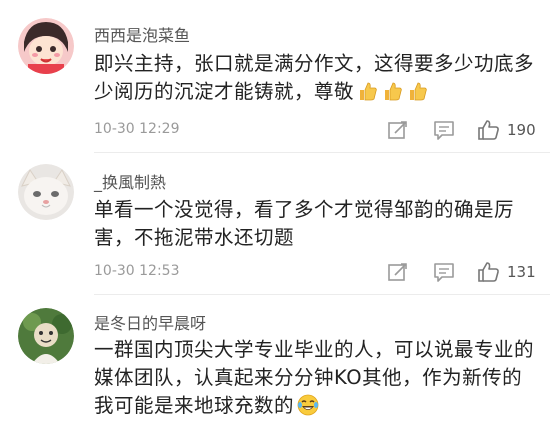  I want to click on comment-meta: 10-30 12:29 190, so click(317, 130).